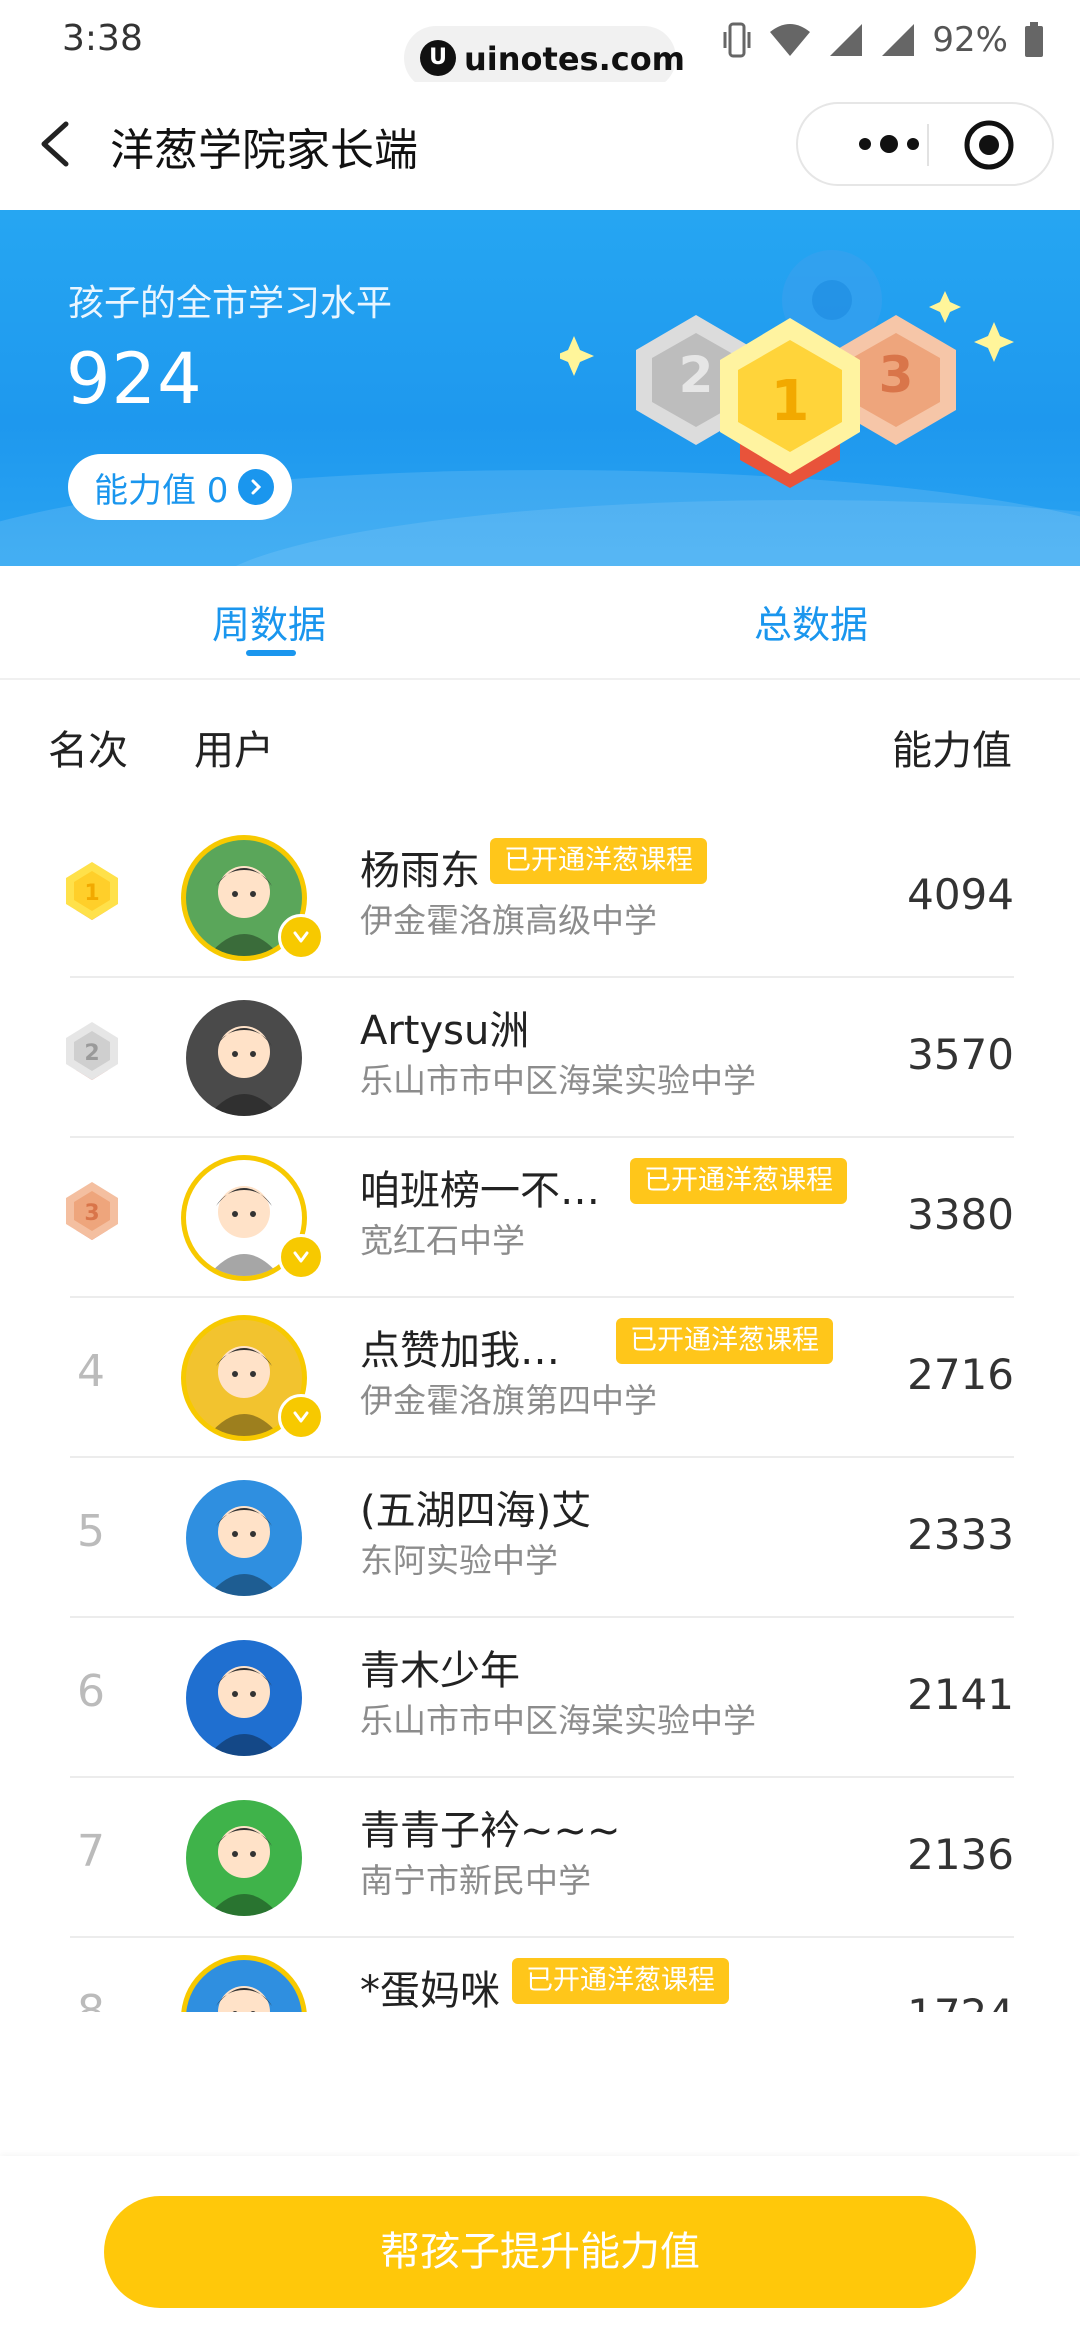  Describe the element at coordinates (925, 144) in the screenshot. I see `miniprogram-capsule` at that location.